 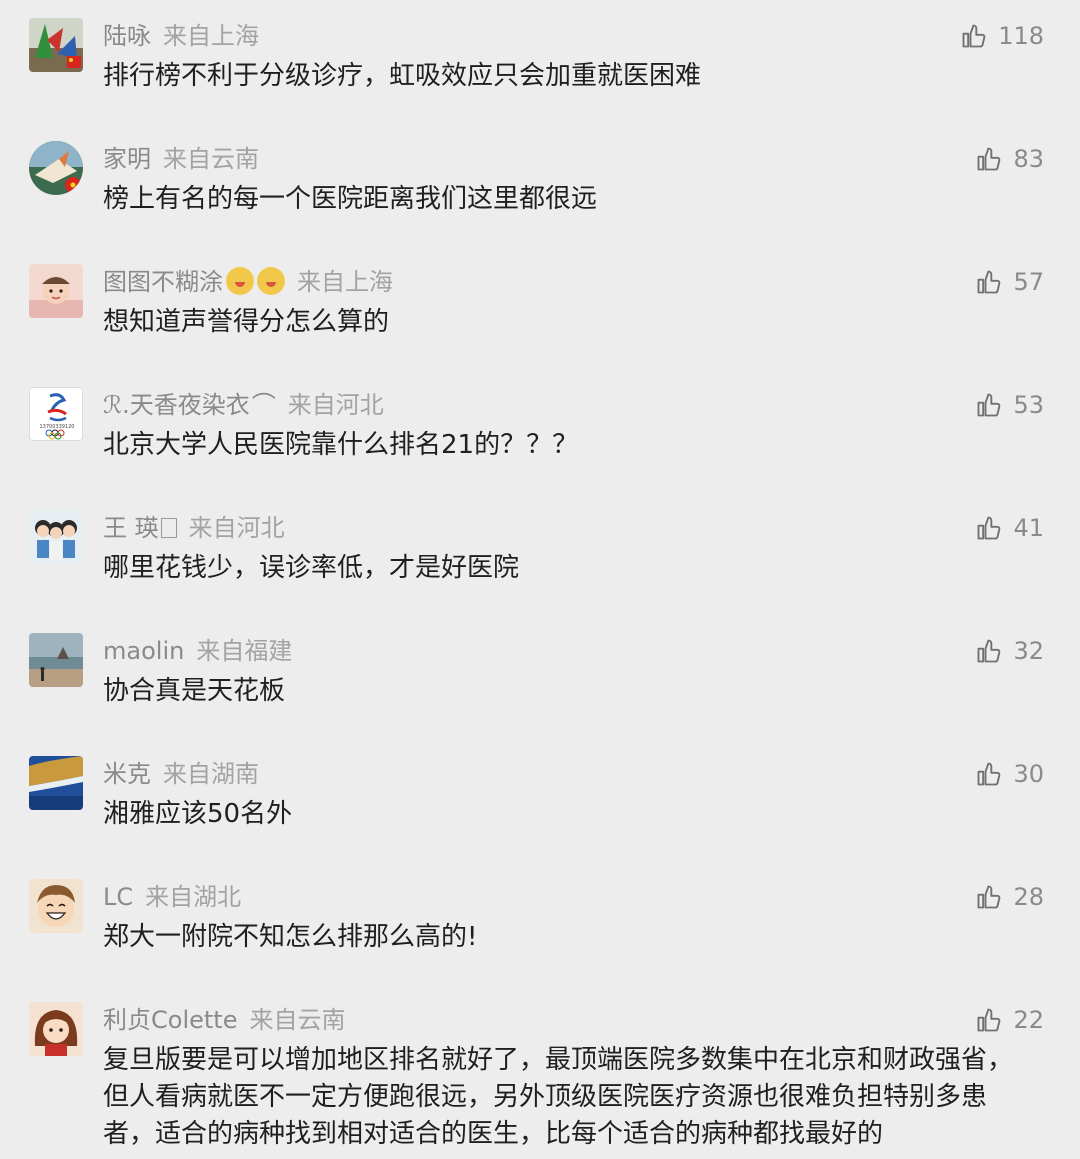 I want to click on like-count: 28, so click(x=1028, y=897).